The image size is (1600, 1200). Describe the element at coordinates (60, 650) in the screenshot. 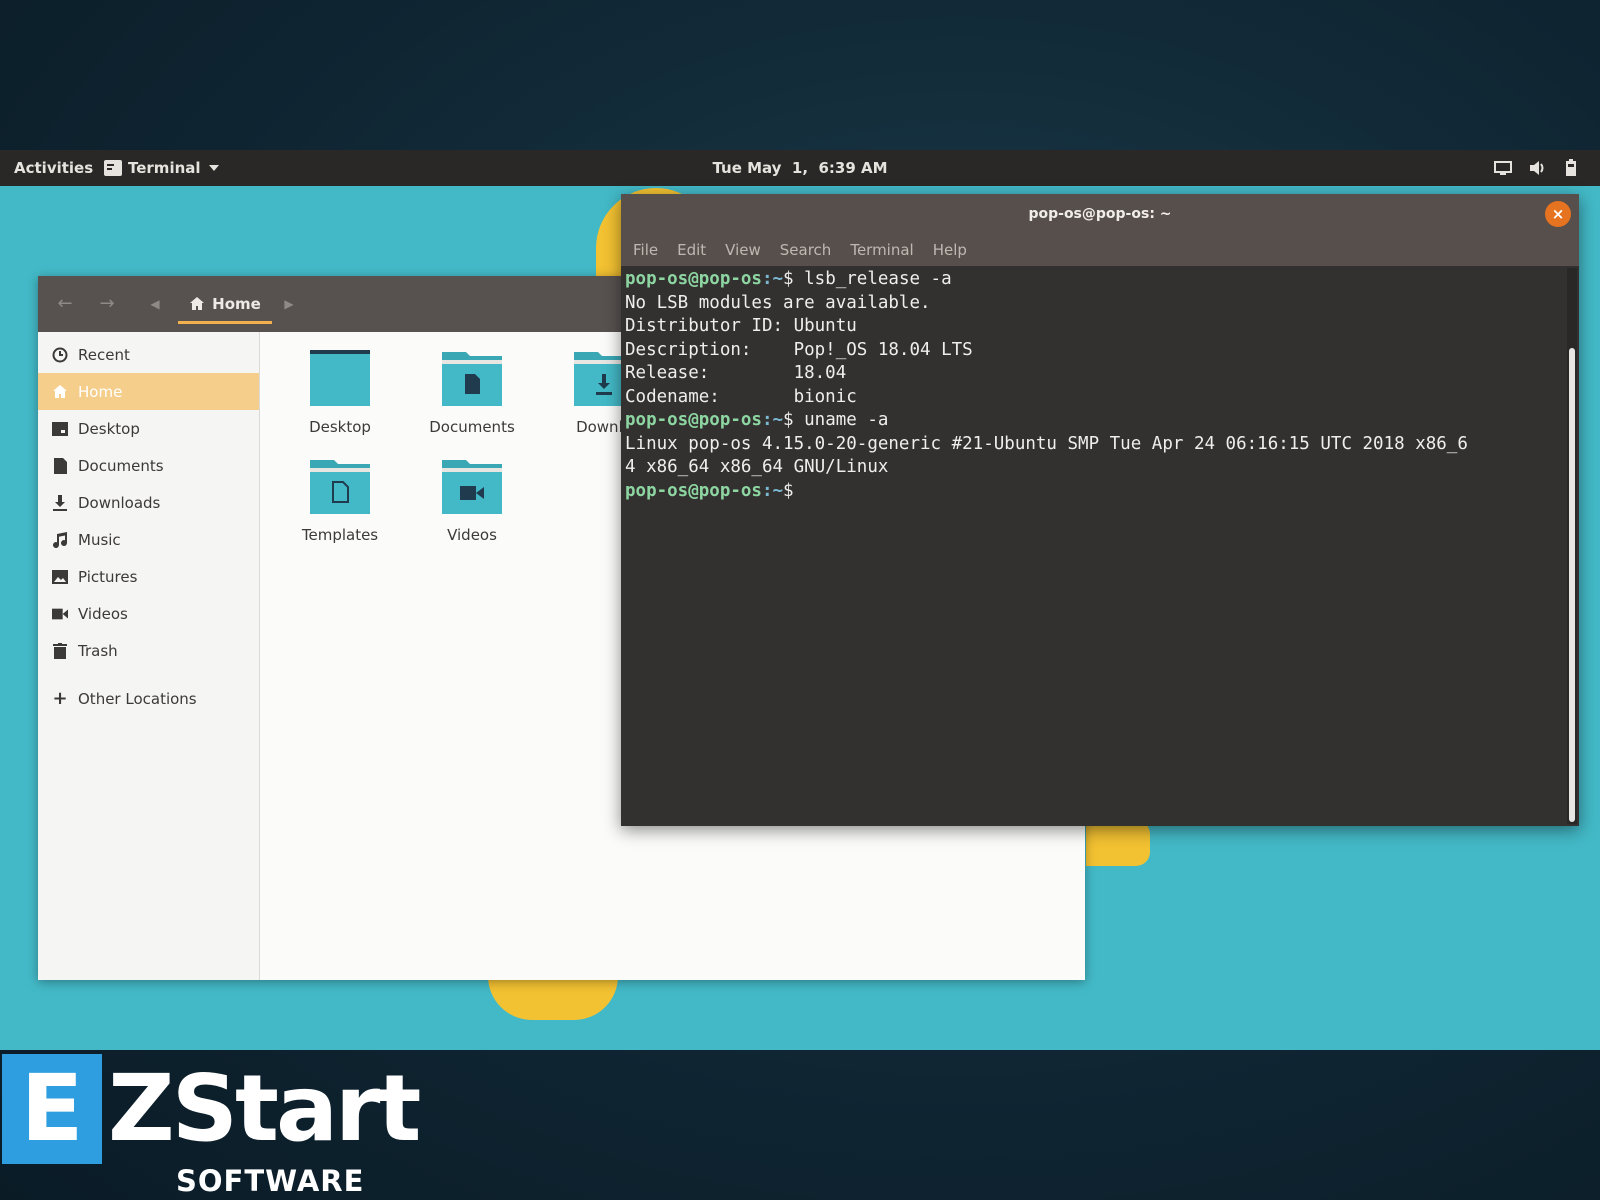

I see `trash-icon` at that location.